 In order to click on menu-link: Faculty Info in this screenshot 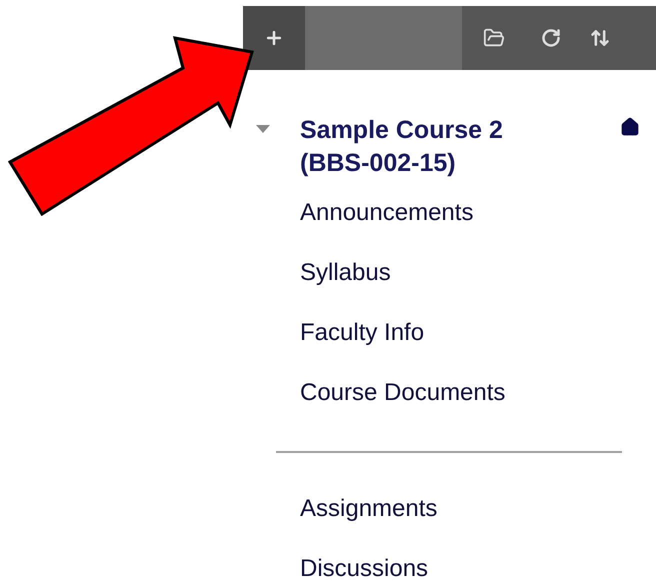, I will do `click(362, 333)`.